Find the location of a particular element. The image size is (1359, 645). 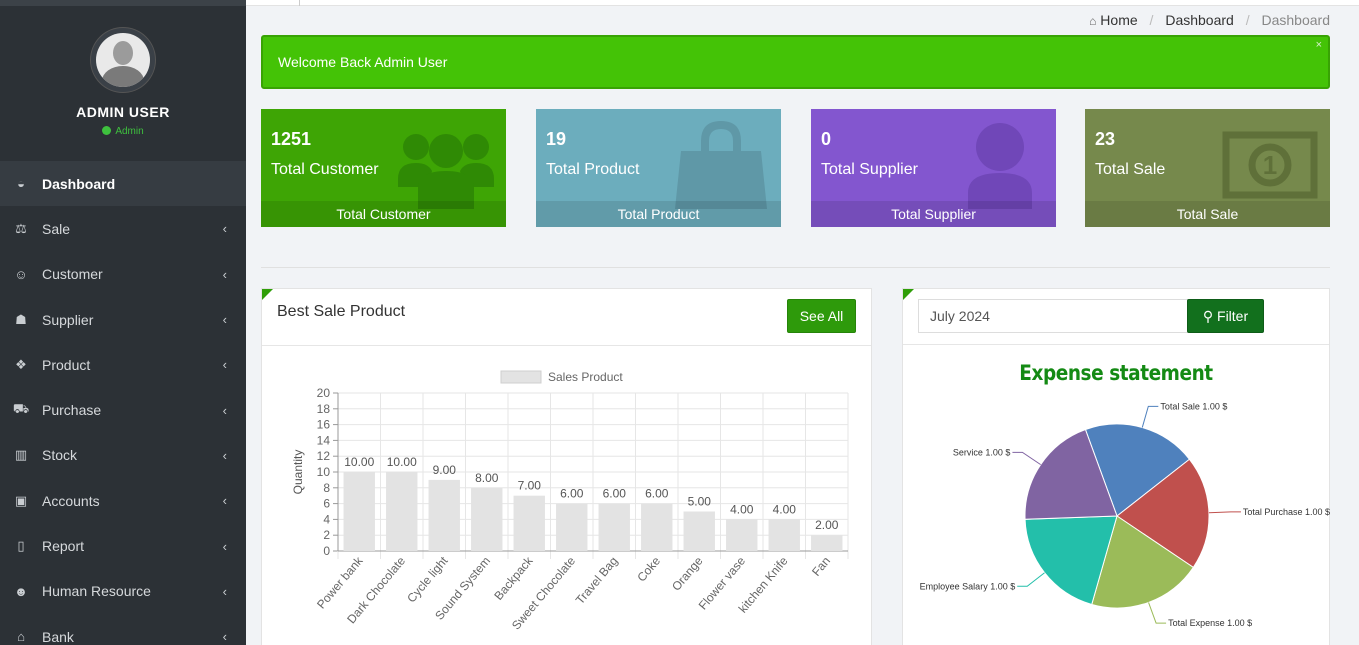

avatar is located at coordinates (123, 60).